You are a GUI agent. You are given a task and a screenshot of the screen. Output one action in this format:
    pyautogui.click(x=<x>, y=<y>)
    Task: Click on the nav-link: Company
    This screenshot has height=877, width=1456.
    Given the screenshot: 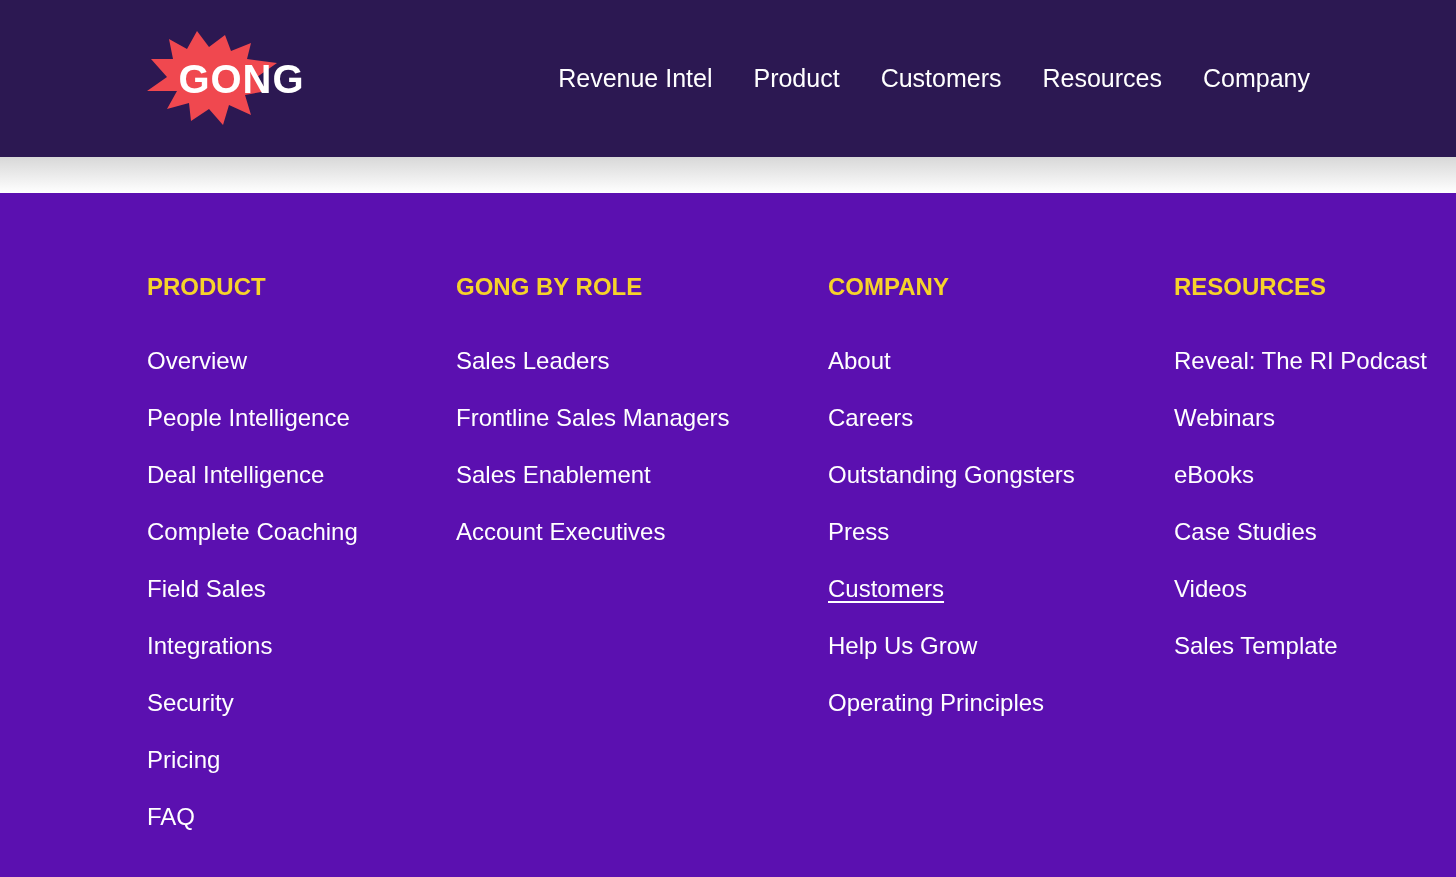 What is the action you would take?
    pyautogui.click(x=1256, y=78)
    